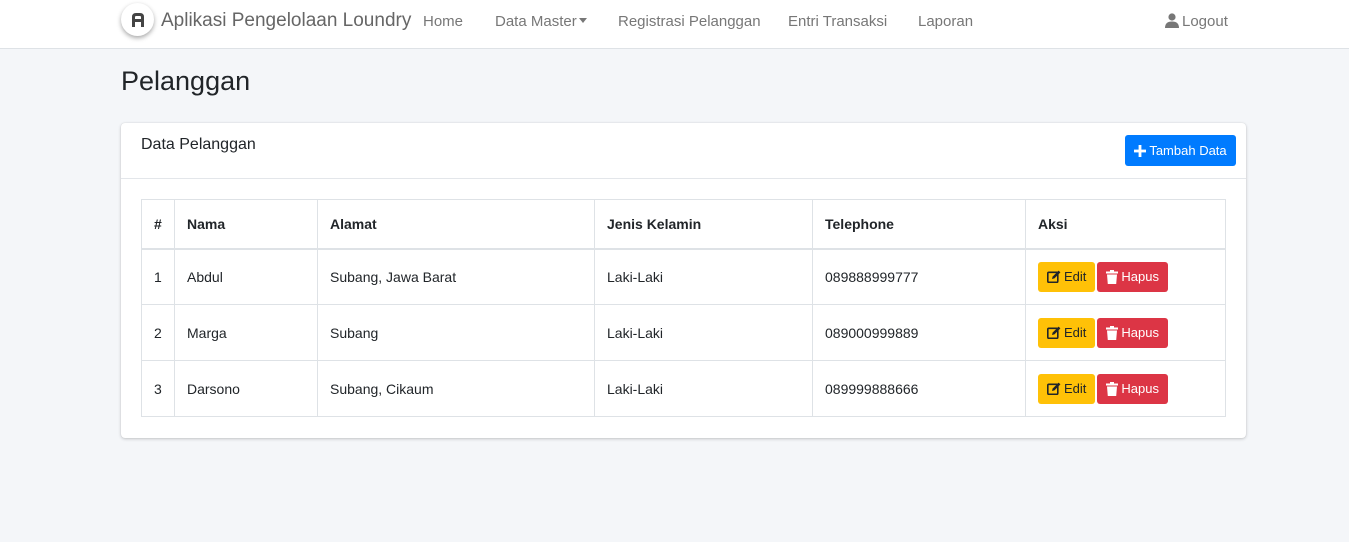 The width and height of the screenshot is (1349, 542). I want to click on cell-alamat: Subang, Jawa Barat, so click(456, 276).